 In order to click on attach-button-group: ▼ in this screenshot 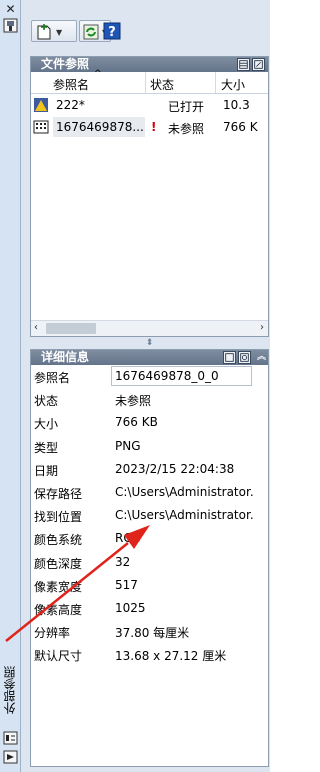, I will do `click(54, 31)`.